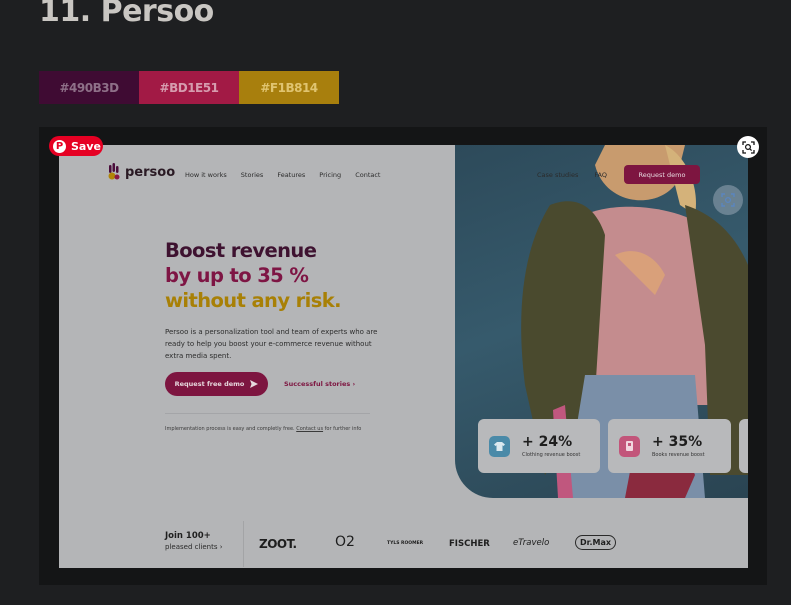 This screenshot has height=605, width=791. Describe the element at coordinates (531, 543) in the screenshot. I see `brand-etravelo: eTravelo` at that location.